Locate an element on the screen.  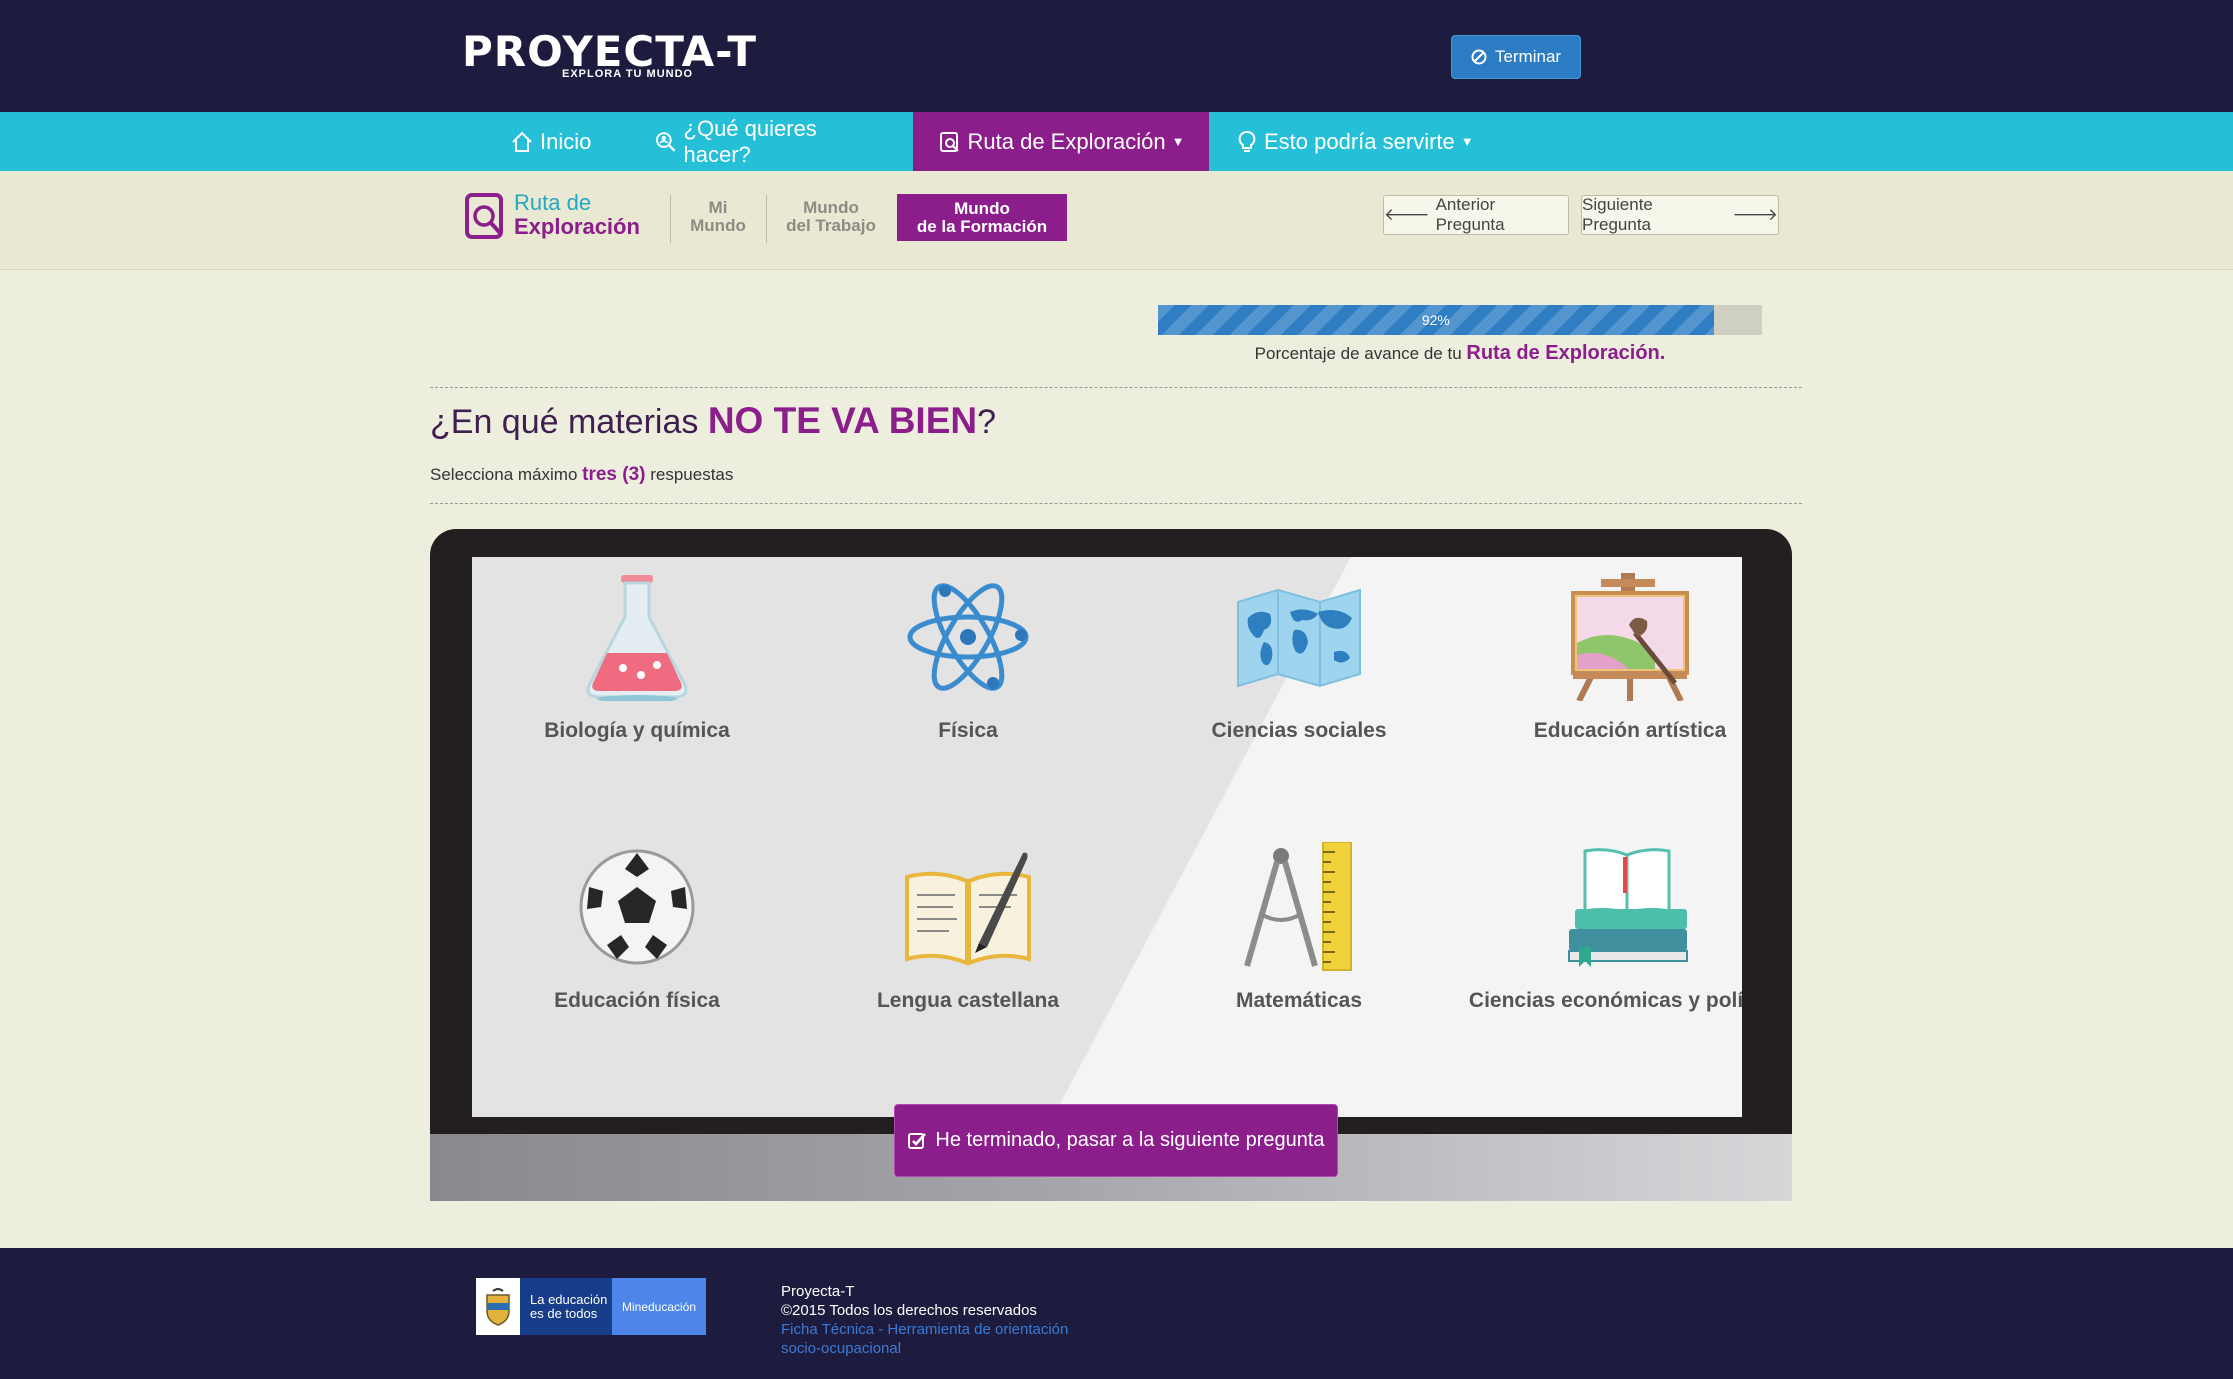
search-person-icon is located at coordinates (665, 141).